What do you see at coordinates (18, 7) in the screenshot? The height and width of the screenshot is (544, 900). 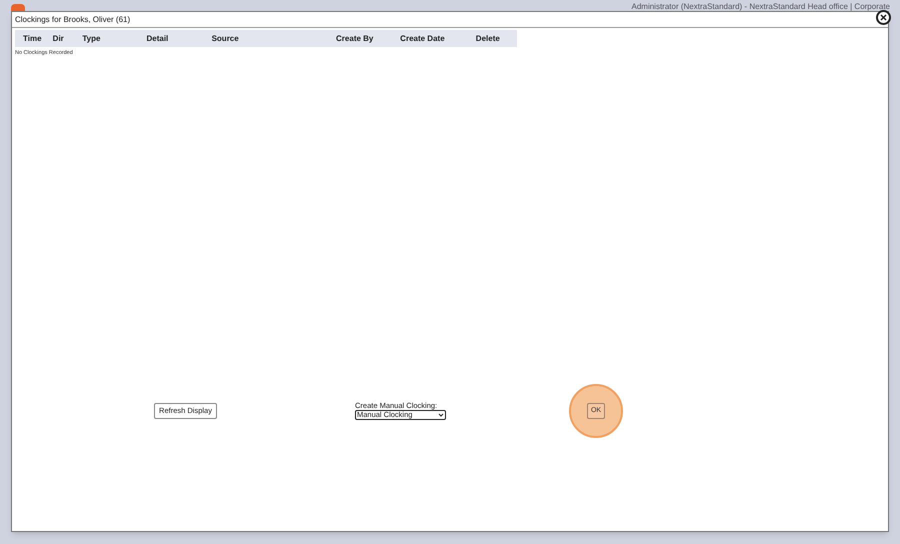 I see `logo-icon` at bounding box center [18, 7].